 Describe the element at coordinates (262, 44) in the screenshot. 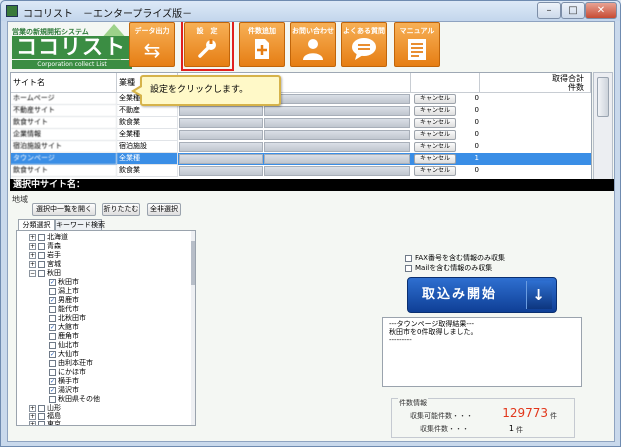

I see `add-count-button: 件数追加` at that location.